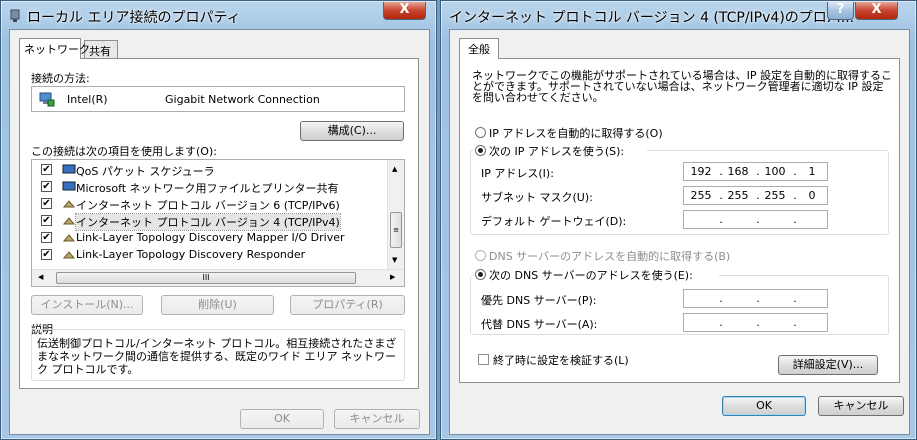 This screenshot has height=440, width=917. Describe the element at coordinates (480, 255) in the screenshot. I see `auto-dns-radio` at that location.